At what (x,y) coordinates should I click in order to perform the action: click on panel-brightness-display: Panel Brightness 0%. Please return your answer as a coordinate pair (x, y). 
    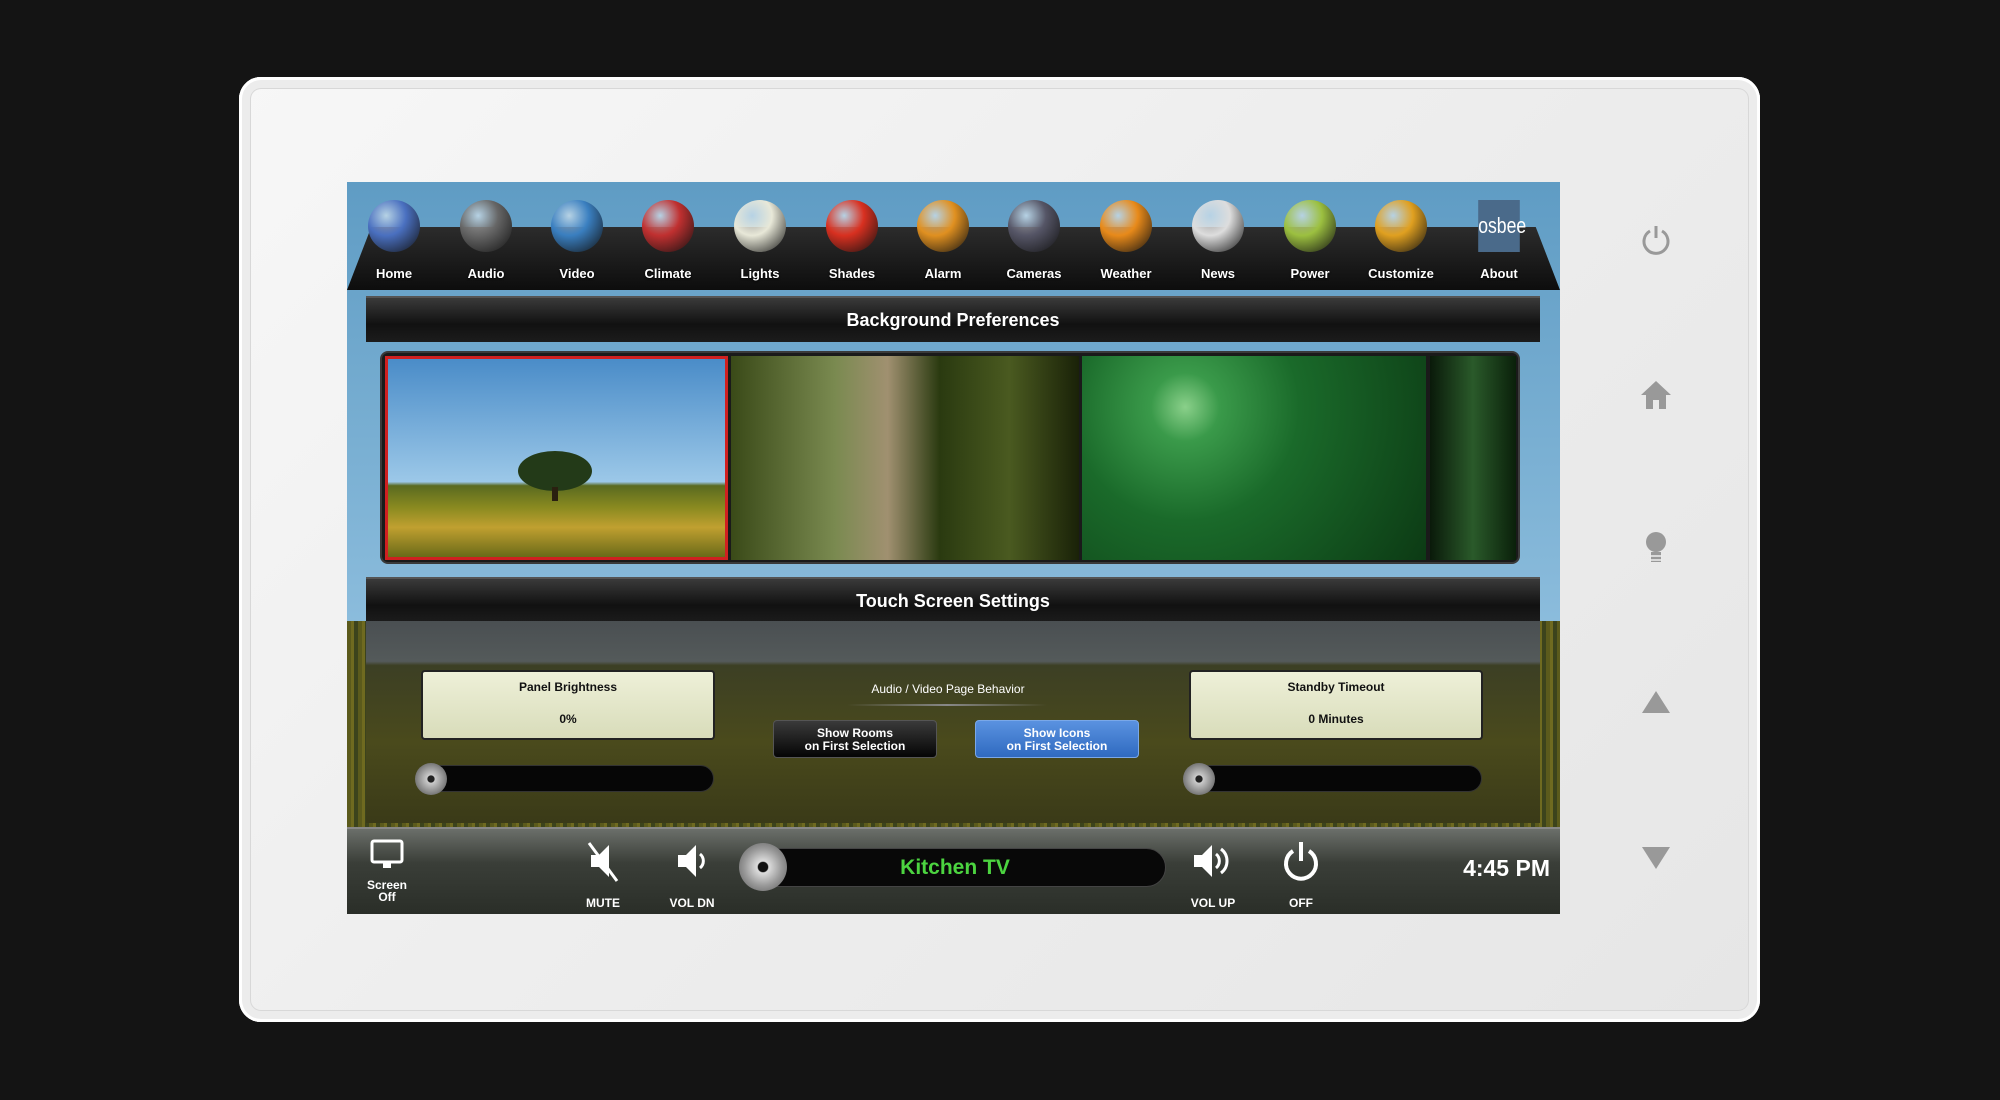
    Looking at the image, I should click on (568, 705).